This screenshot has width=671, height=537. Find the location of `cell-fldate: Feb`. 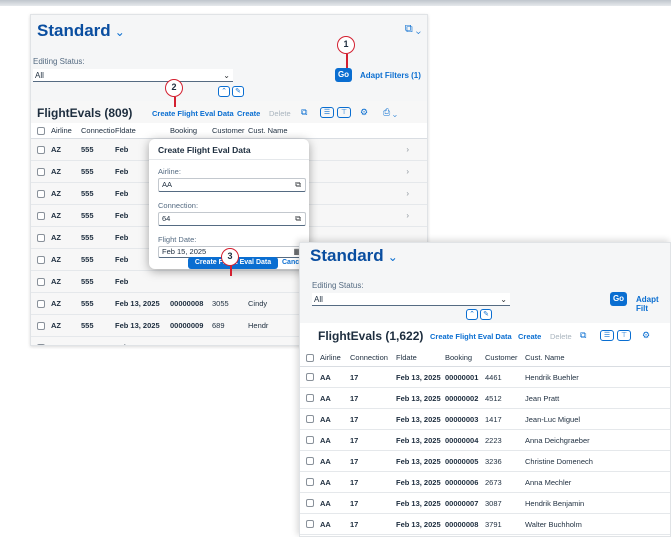

cell-fldate: Feb is located at coordinates (122, 281).